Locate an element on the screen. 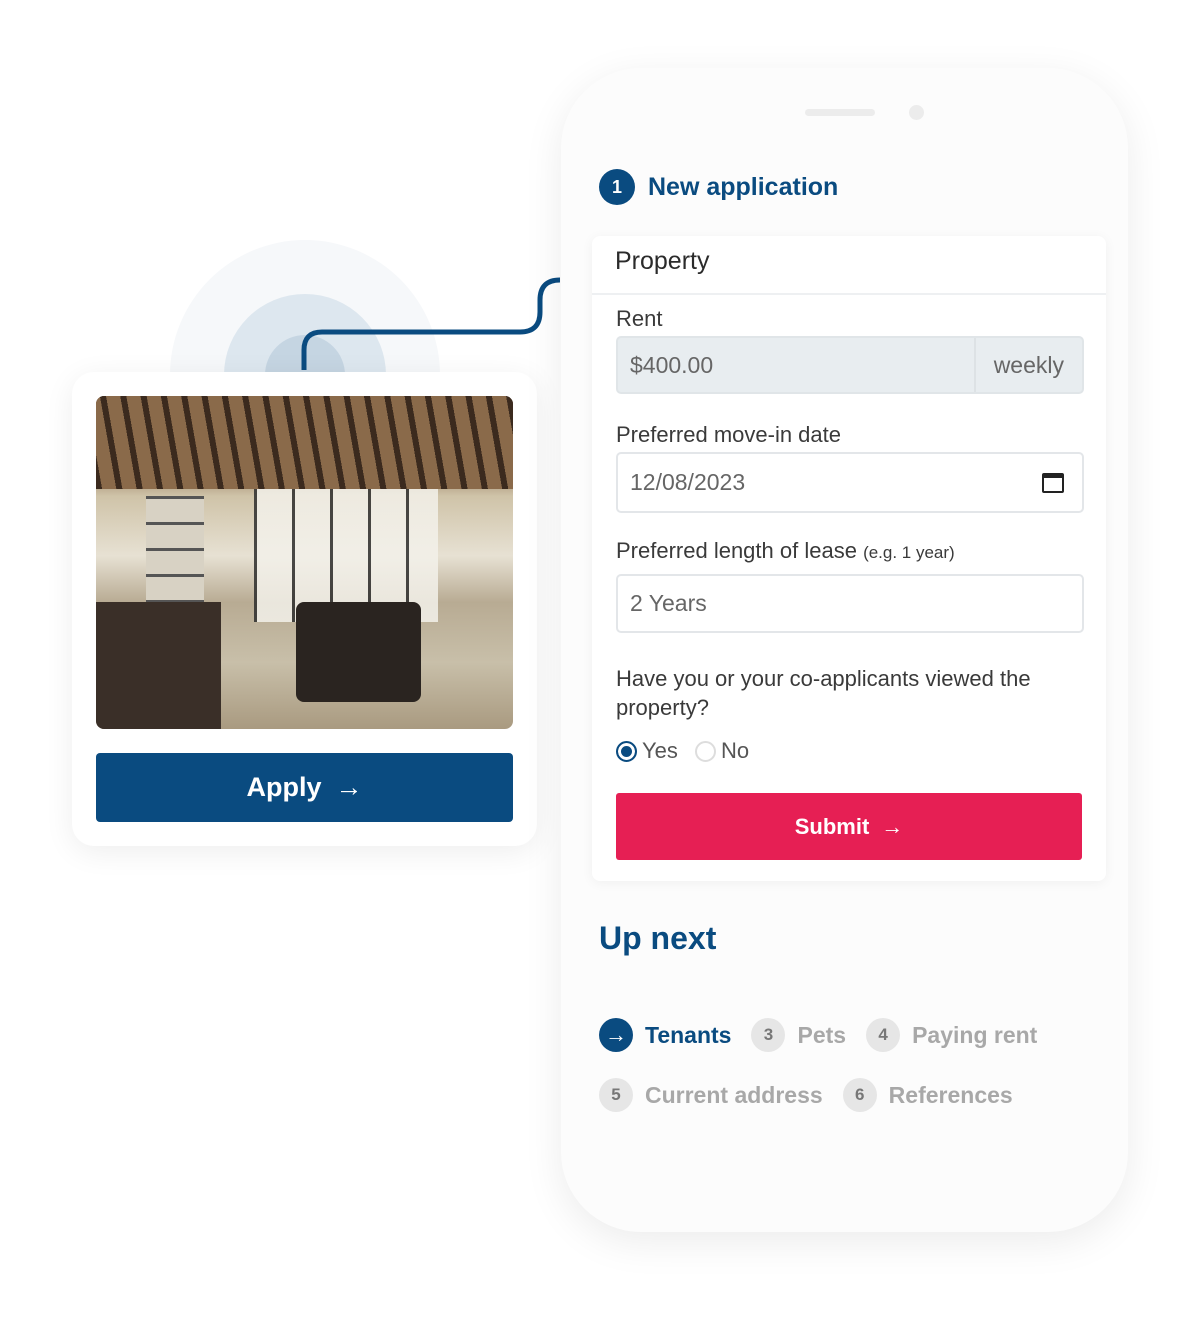  rent-label: Rent is located at coordinates (639, 318).